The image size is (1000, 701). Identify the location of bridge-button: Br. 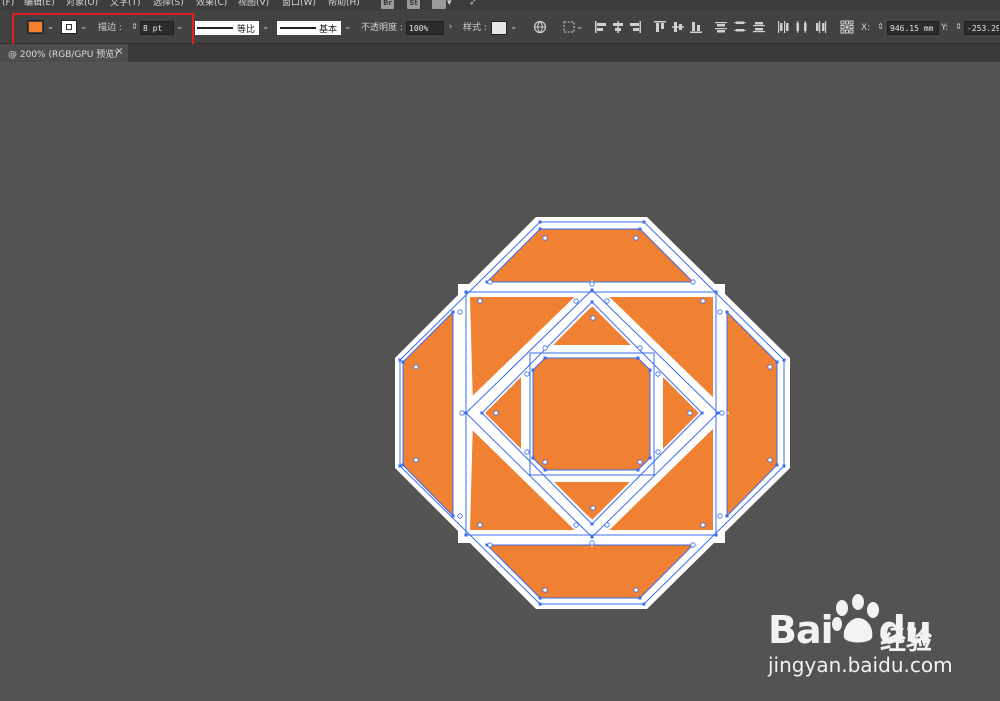
(387, 4).